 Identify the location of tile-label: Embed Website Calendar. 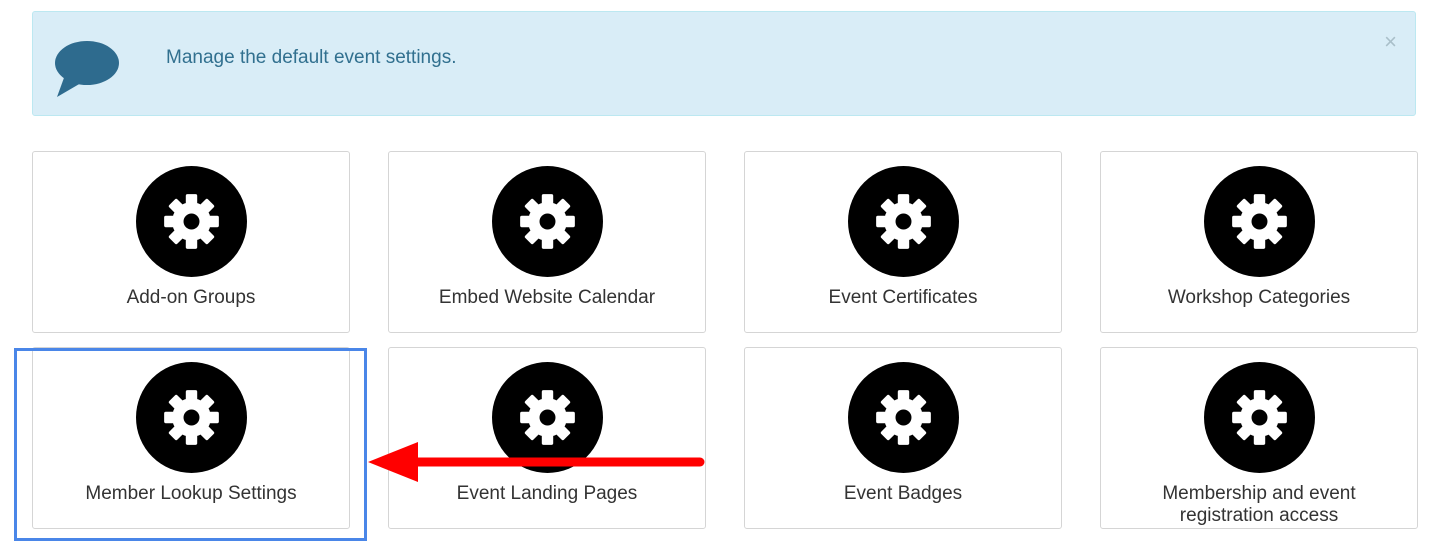
(547, 297).